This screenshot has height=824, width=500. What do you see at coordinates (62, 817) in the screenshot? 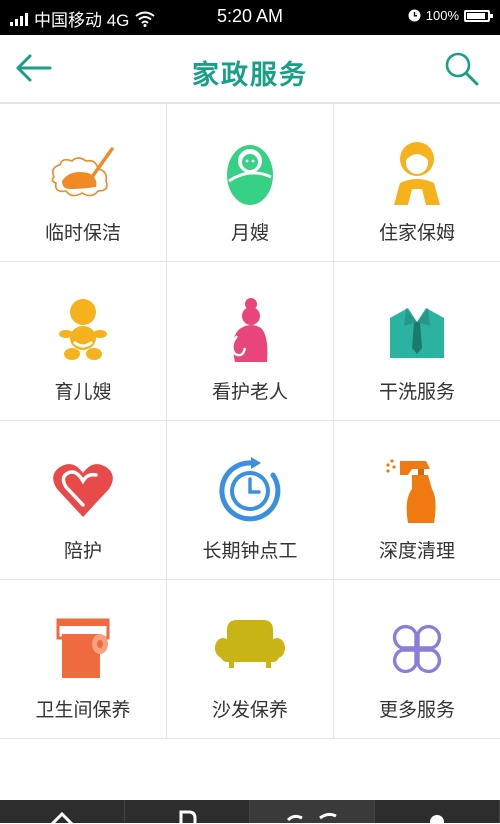
I see `home-icon` at bounding box center [62, 817].